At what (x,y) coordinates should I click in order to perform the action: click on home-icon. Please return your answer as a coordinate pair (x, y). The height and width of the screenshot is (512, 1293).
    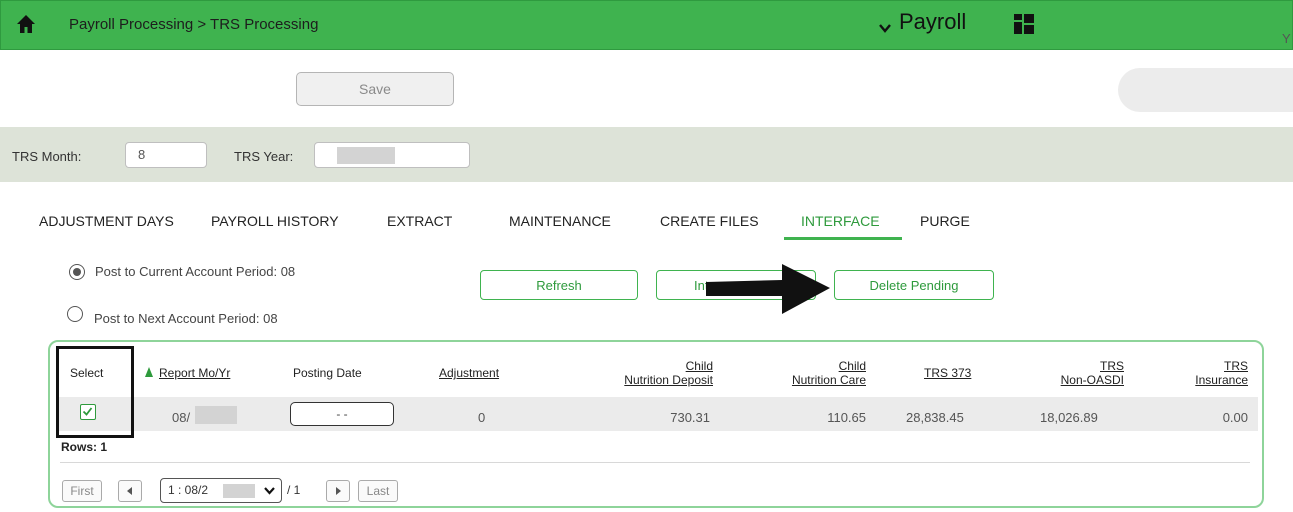
    Looking at the image, I should click on (26, 24).